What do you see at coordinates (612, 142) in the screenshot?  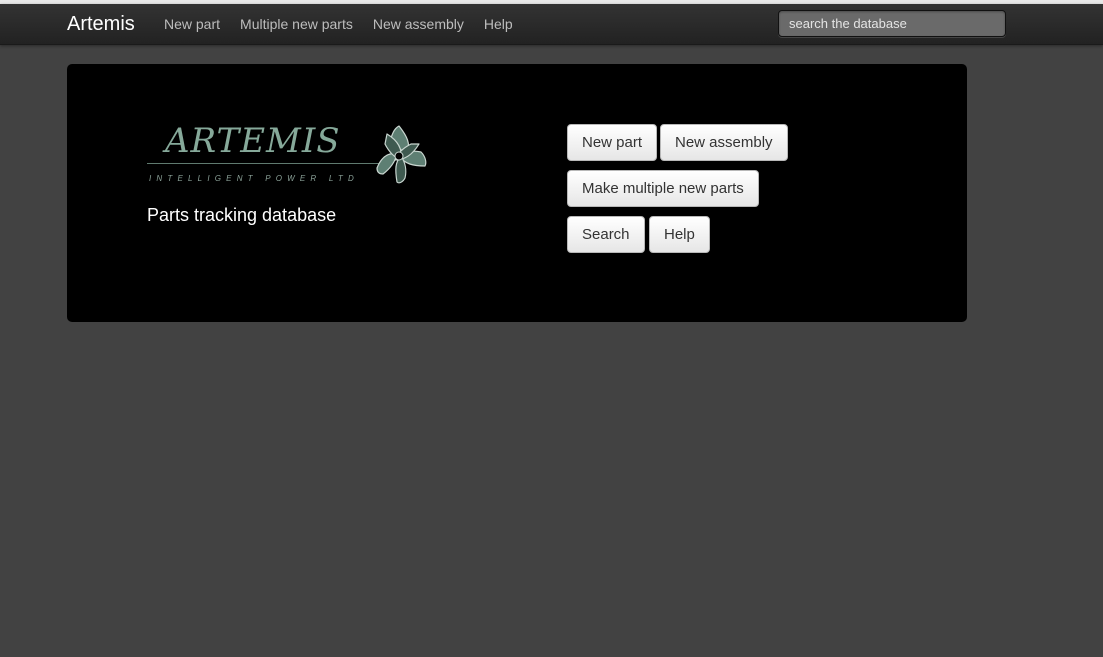 I see `new-part-button: New part` at bounding box center [612, 142].